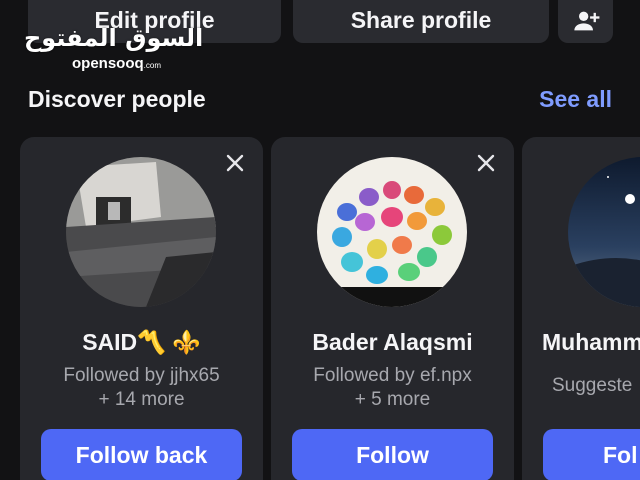 This screenshot has height=480, width=640. I want to click on user-name: Muhamm, so click(591, 342).